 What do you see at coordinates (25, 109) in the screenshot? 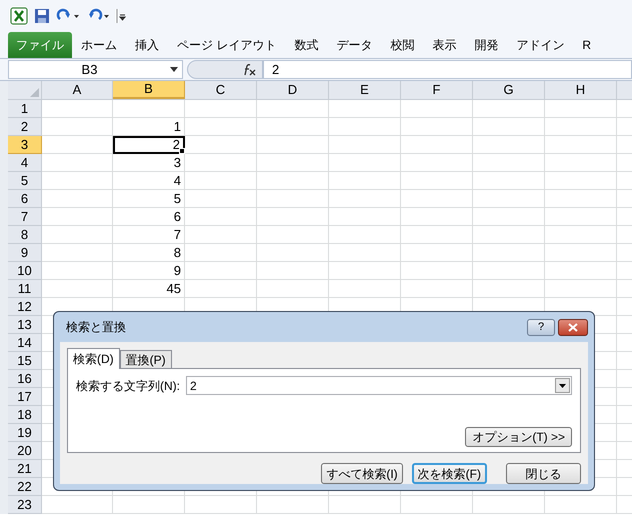
I see `row-header: 1` at bounding box center [25, 109].